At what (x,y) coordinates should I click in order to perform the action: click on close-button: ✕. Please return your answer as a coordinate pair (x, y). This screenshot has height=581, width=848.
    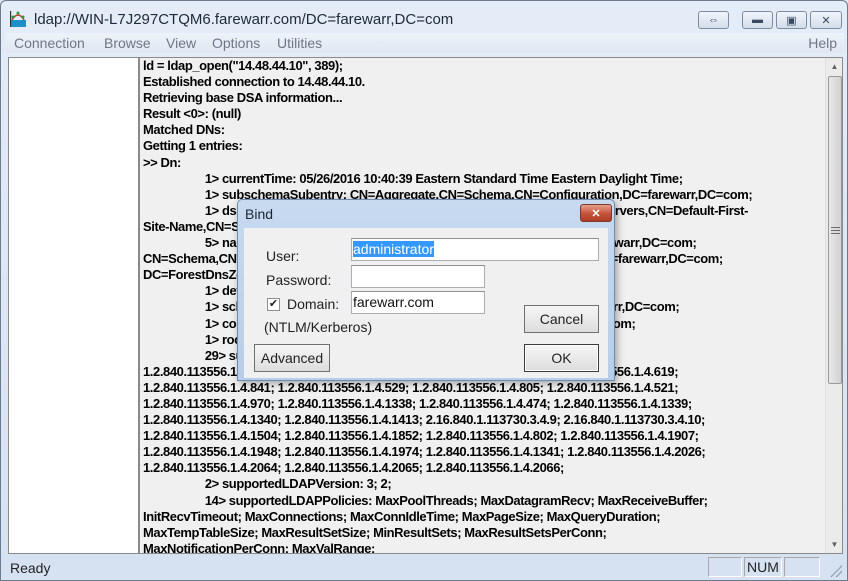
    Looking at the image, I should click on (826, 20).